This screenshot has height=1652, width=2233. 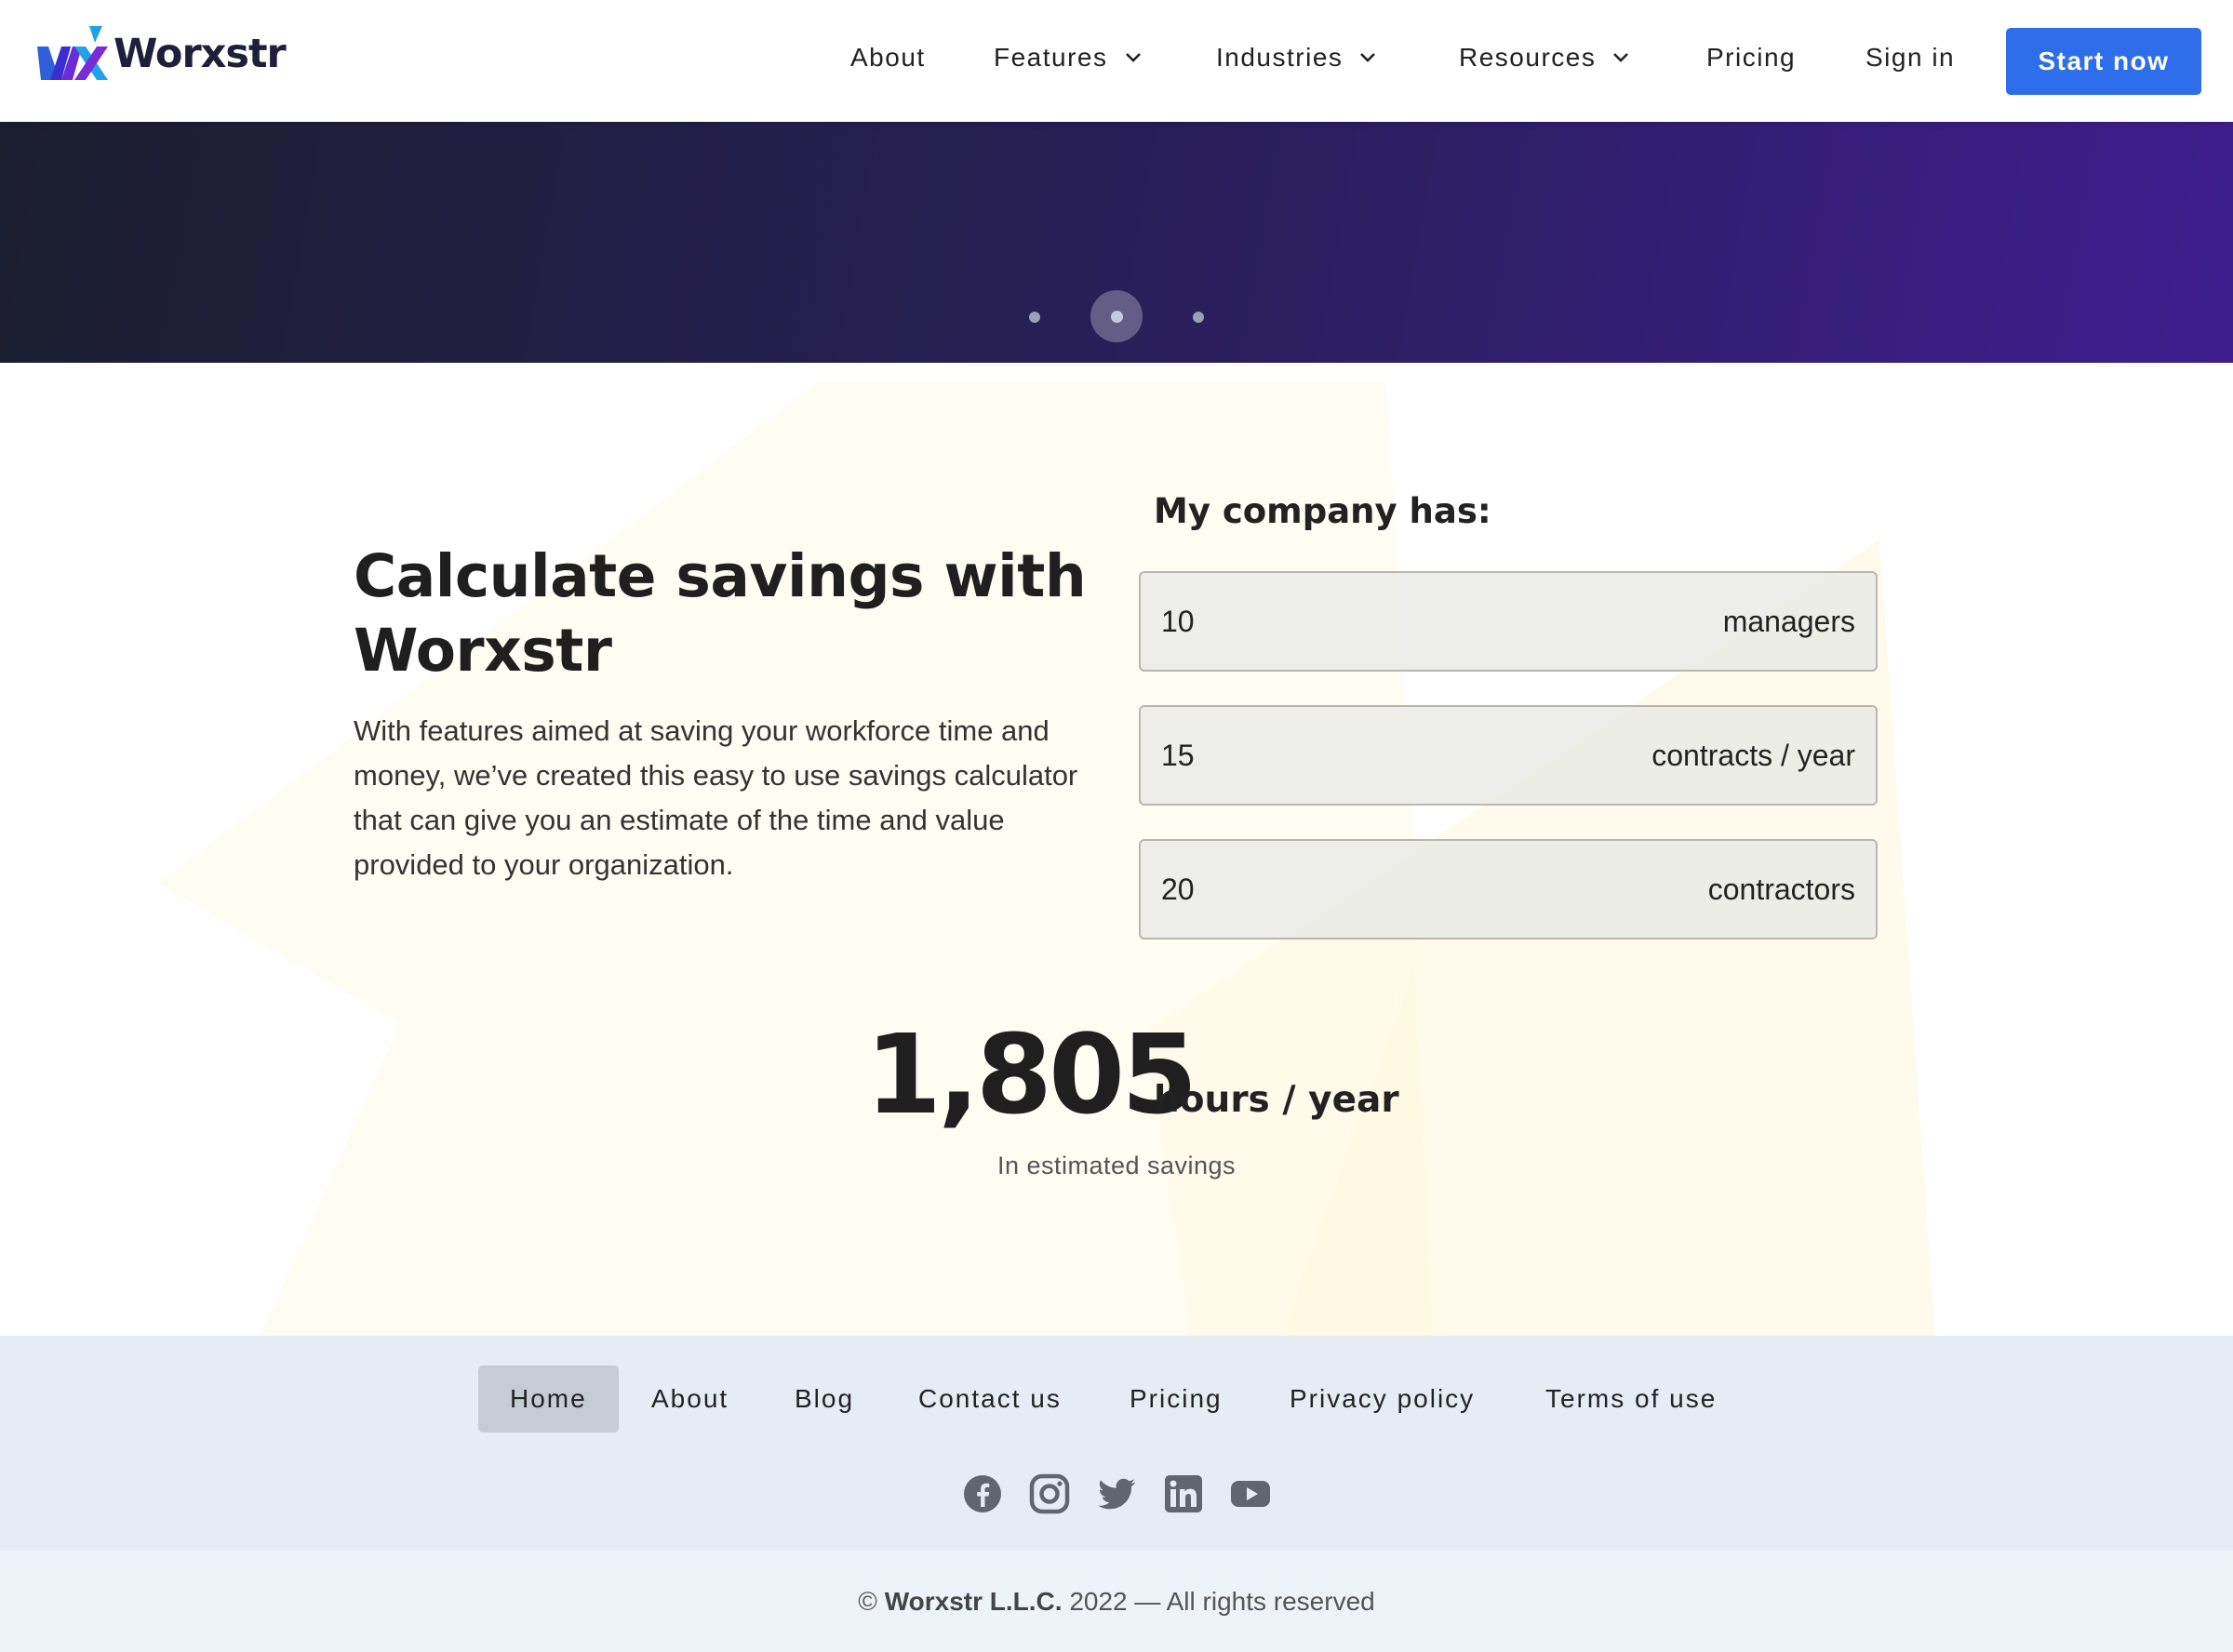 I want to click on linkedin-icon, so click(x=1183, y=1493).